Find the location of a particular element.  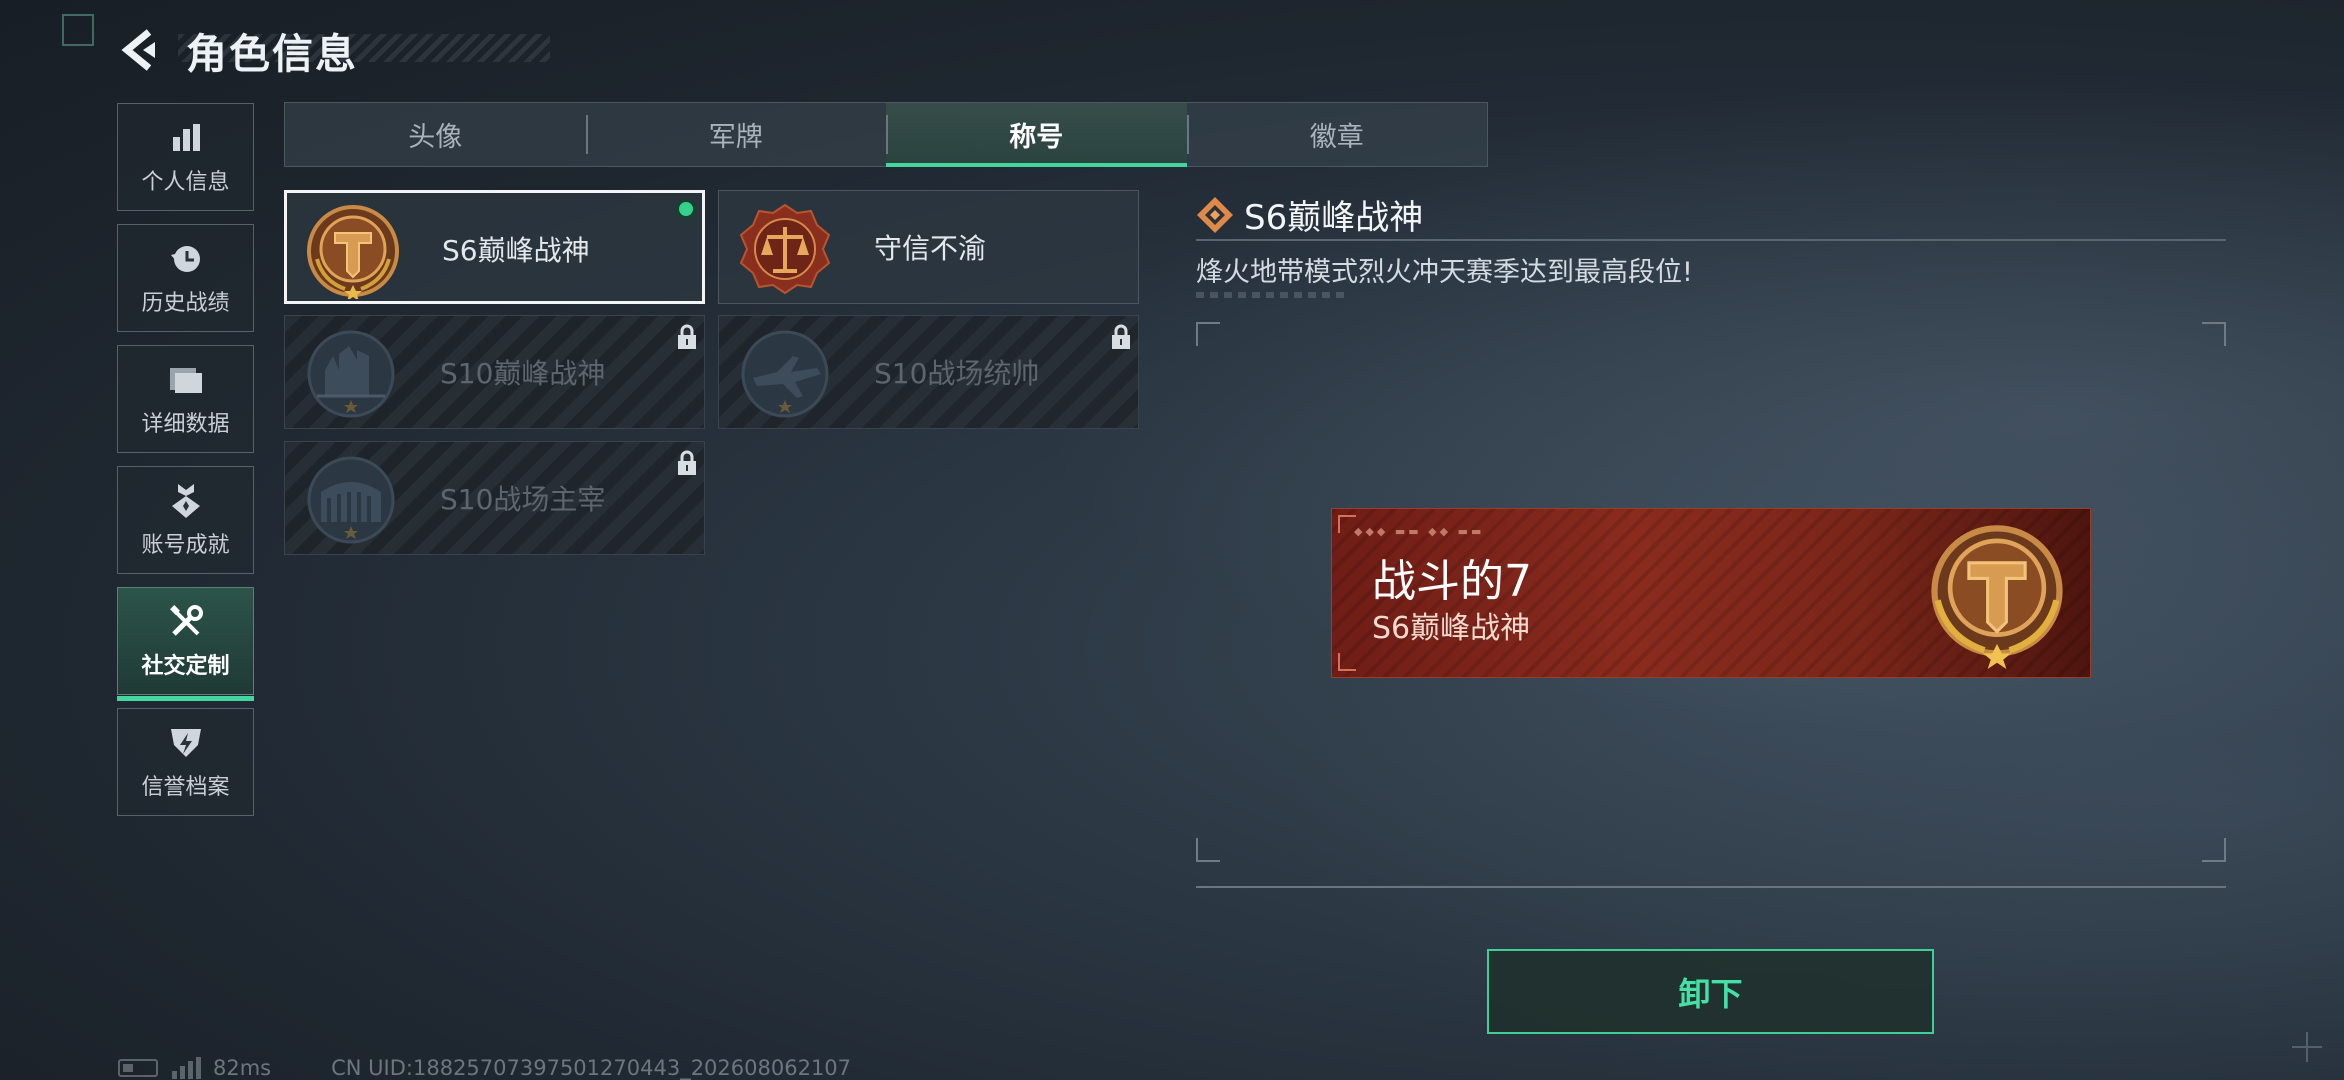

title-card-s6-peak: S6巅峰战神 is located at coordinates (494, 247).